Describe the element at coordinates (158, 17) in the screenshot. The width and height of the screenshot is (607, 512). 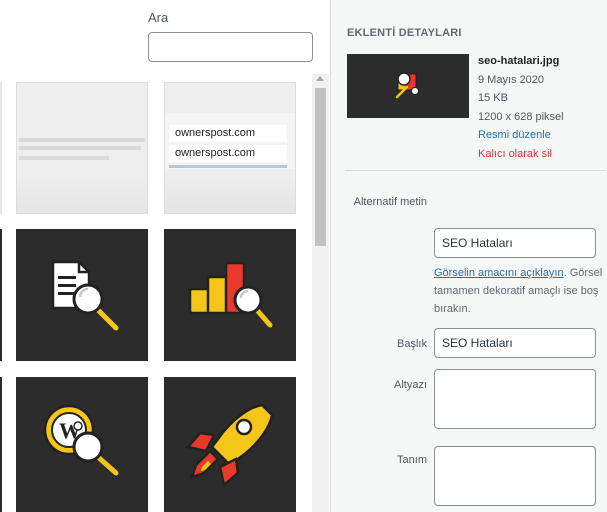
I see `search-label: Ara` at that location.